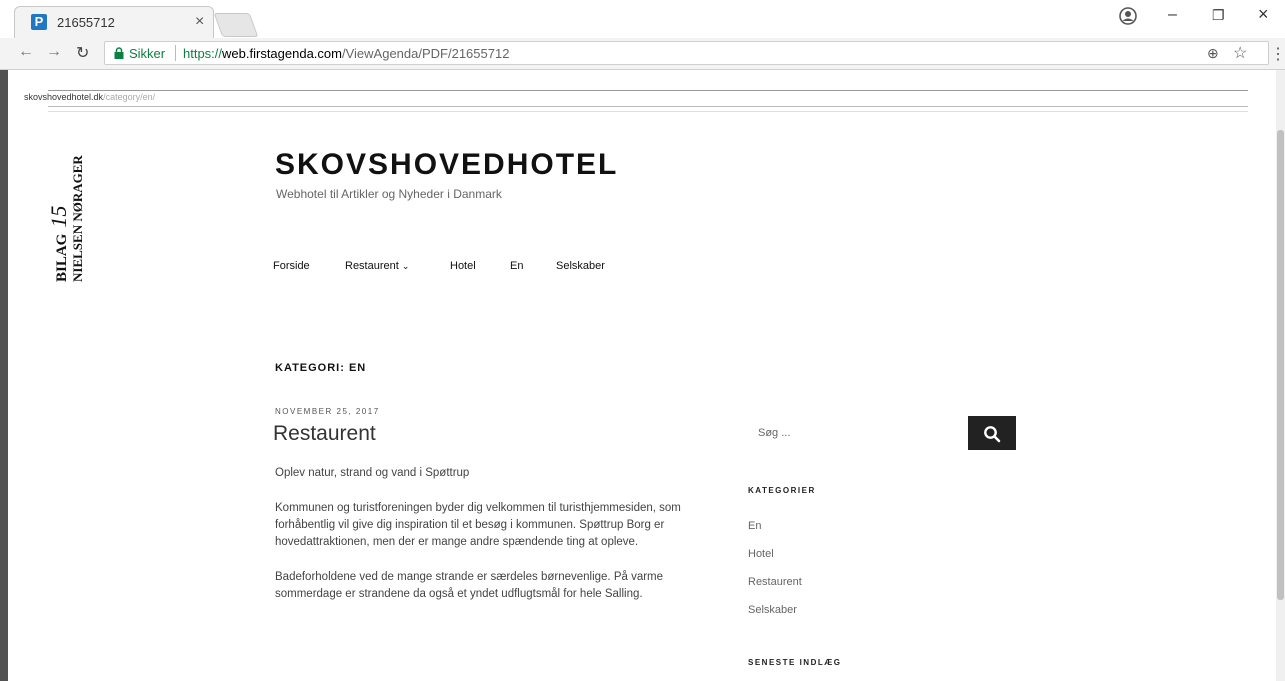 The height and width of the screenshot is (681, 1285). What do you see at coordinates (1213, 53) in the screenshot?
I see `zoom-icon: ⊕` at bounding box center [1213, 53].